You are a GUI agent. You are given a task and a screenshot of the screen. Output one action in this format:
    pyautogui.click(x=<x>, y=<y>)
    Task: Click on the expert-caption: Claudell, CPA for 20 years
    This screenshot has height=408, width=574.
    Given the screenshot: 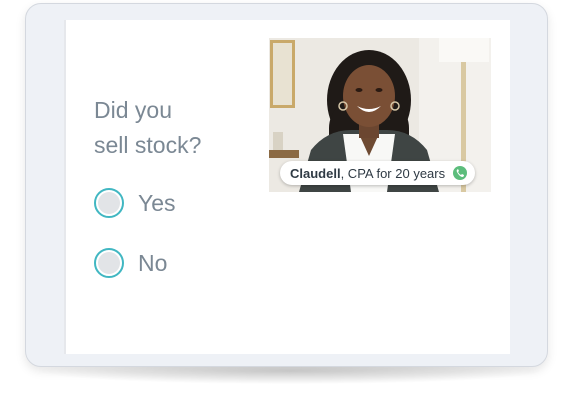 What is the action you would take?
    pyautogui.click(x=378, y=173)
    